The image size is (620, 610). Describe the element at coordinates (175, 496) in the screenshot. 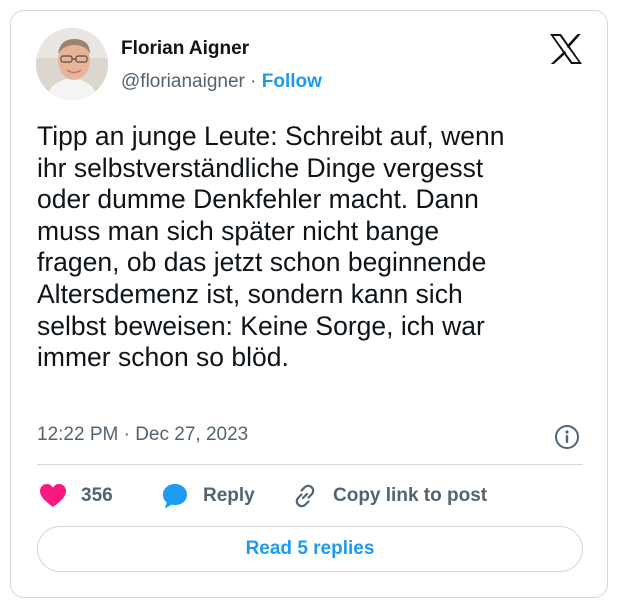

I see `speech-bubble-icon` at that location.